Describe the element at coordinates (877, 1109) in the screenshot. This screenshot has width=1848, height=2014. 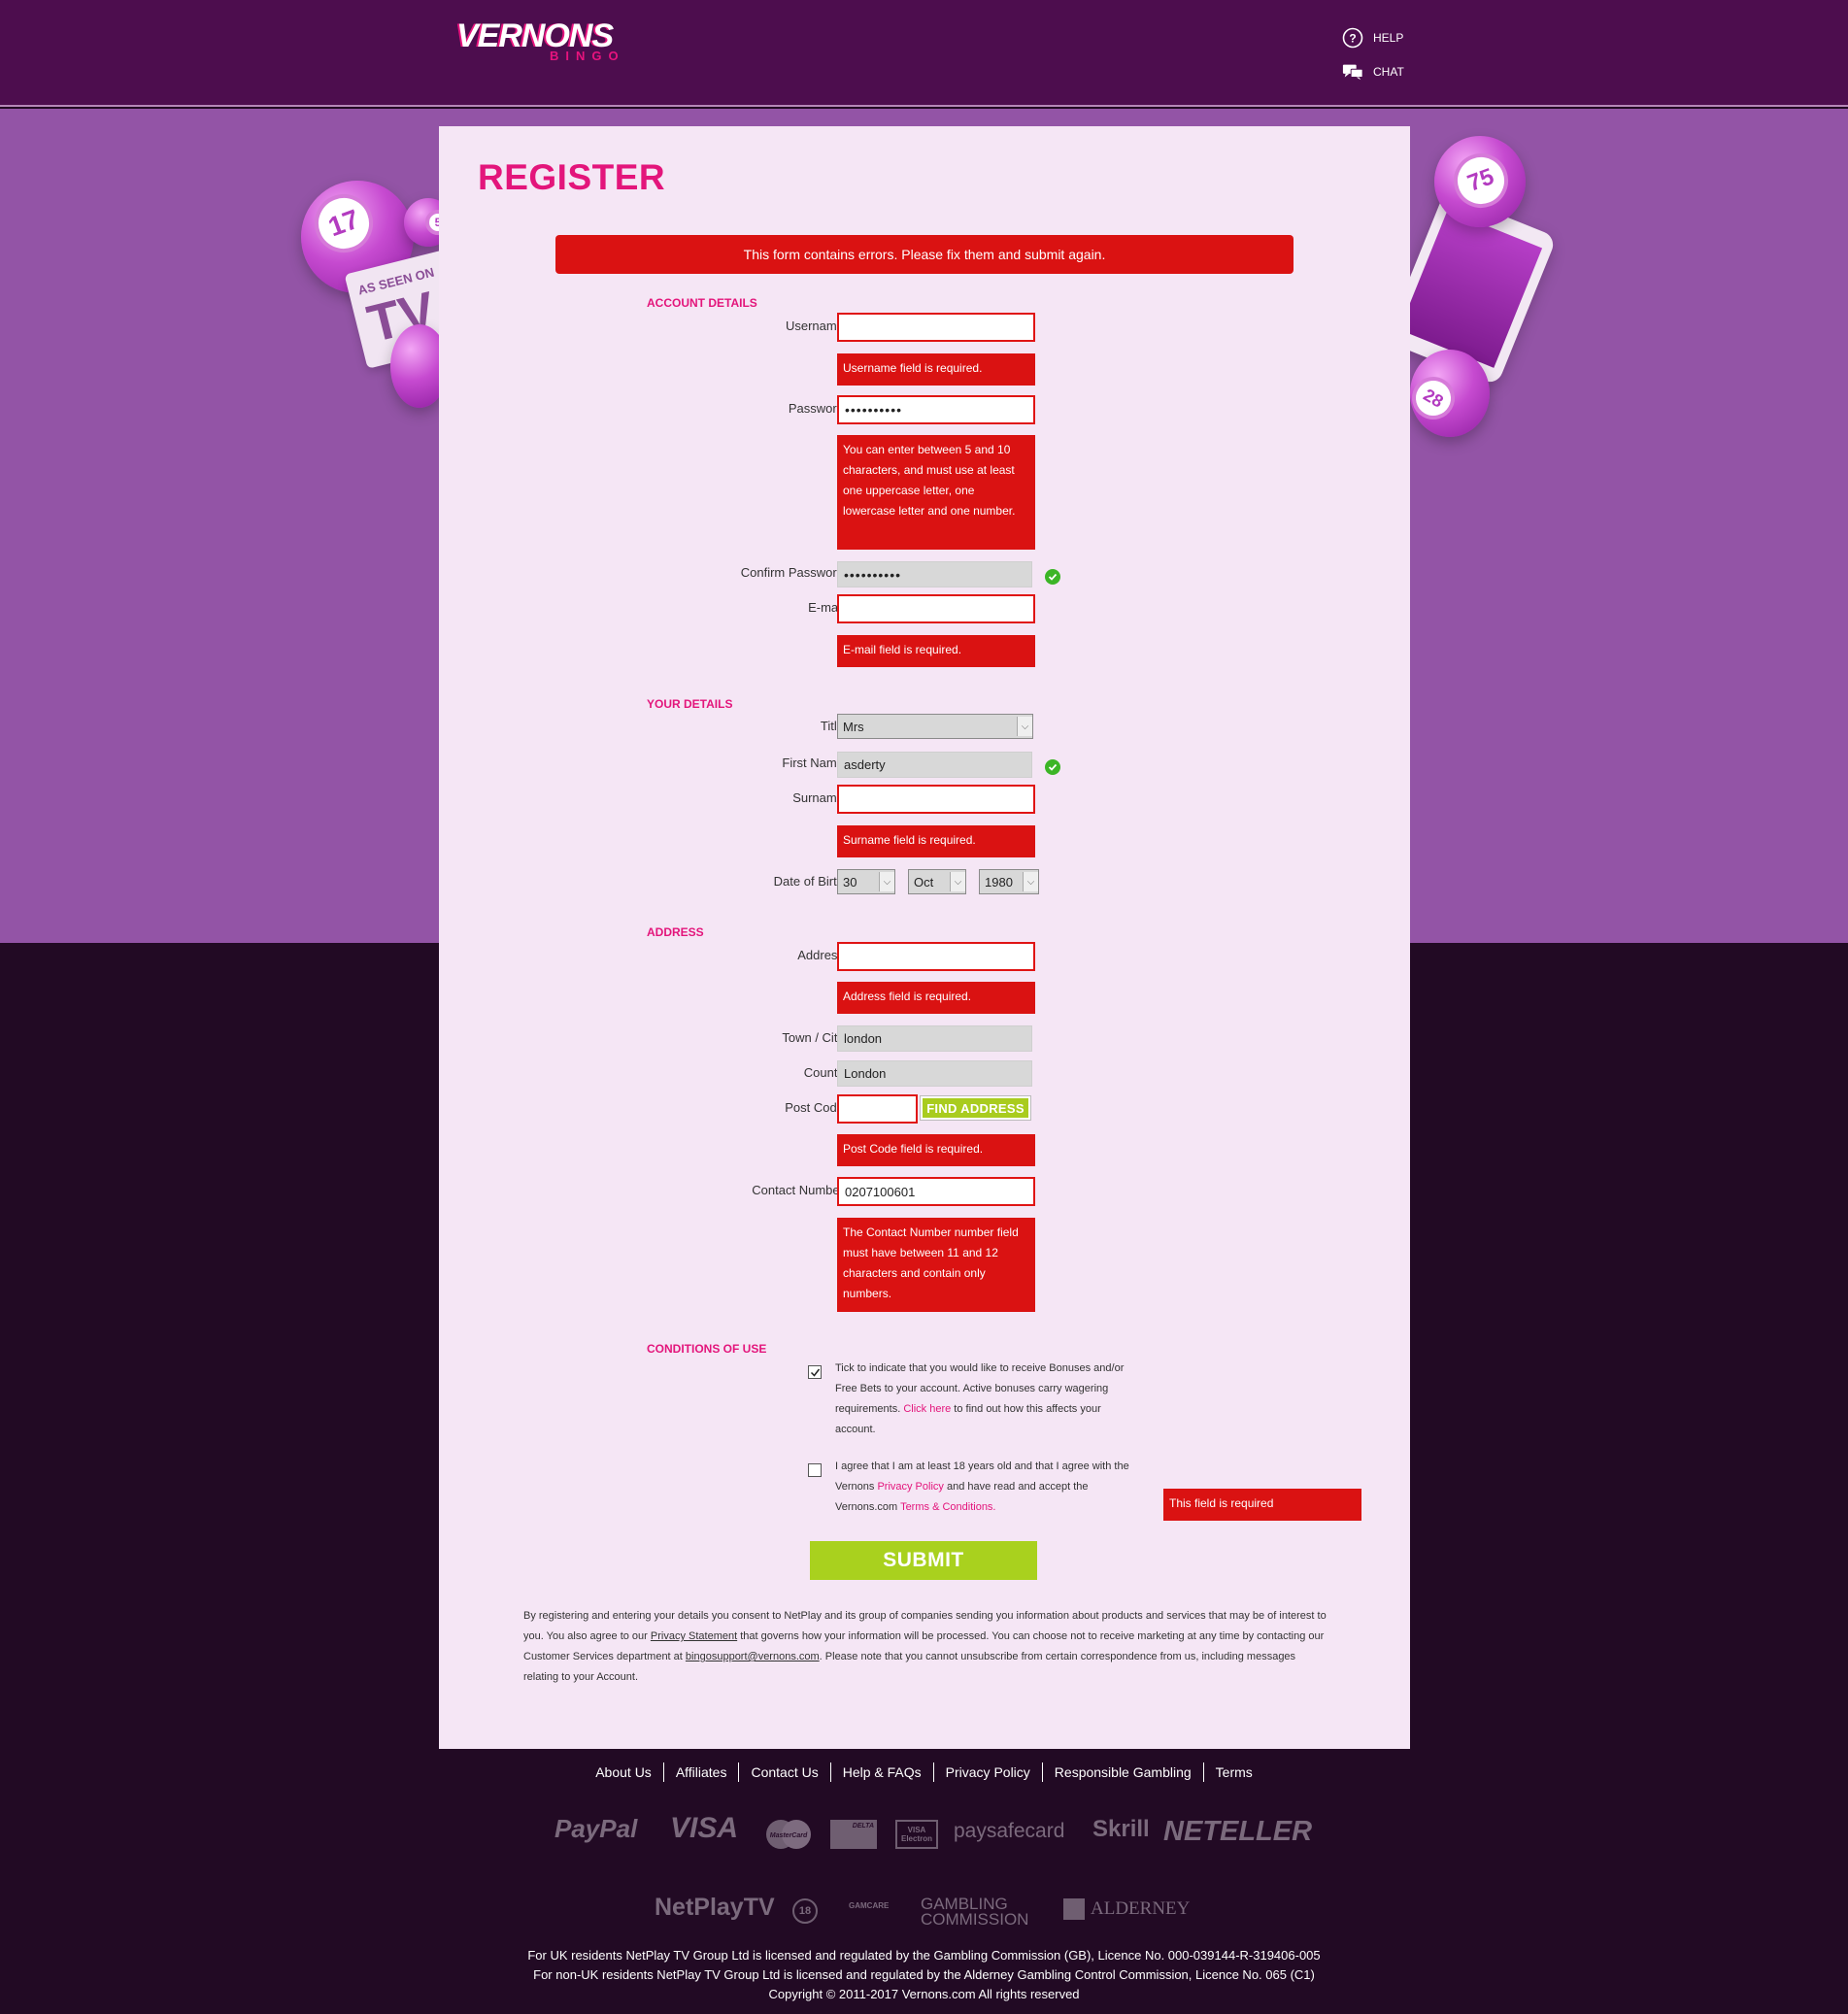
I see `postcode-input` at that location.